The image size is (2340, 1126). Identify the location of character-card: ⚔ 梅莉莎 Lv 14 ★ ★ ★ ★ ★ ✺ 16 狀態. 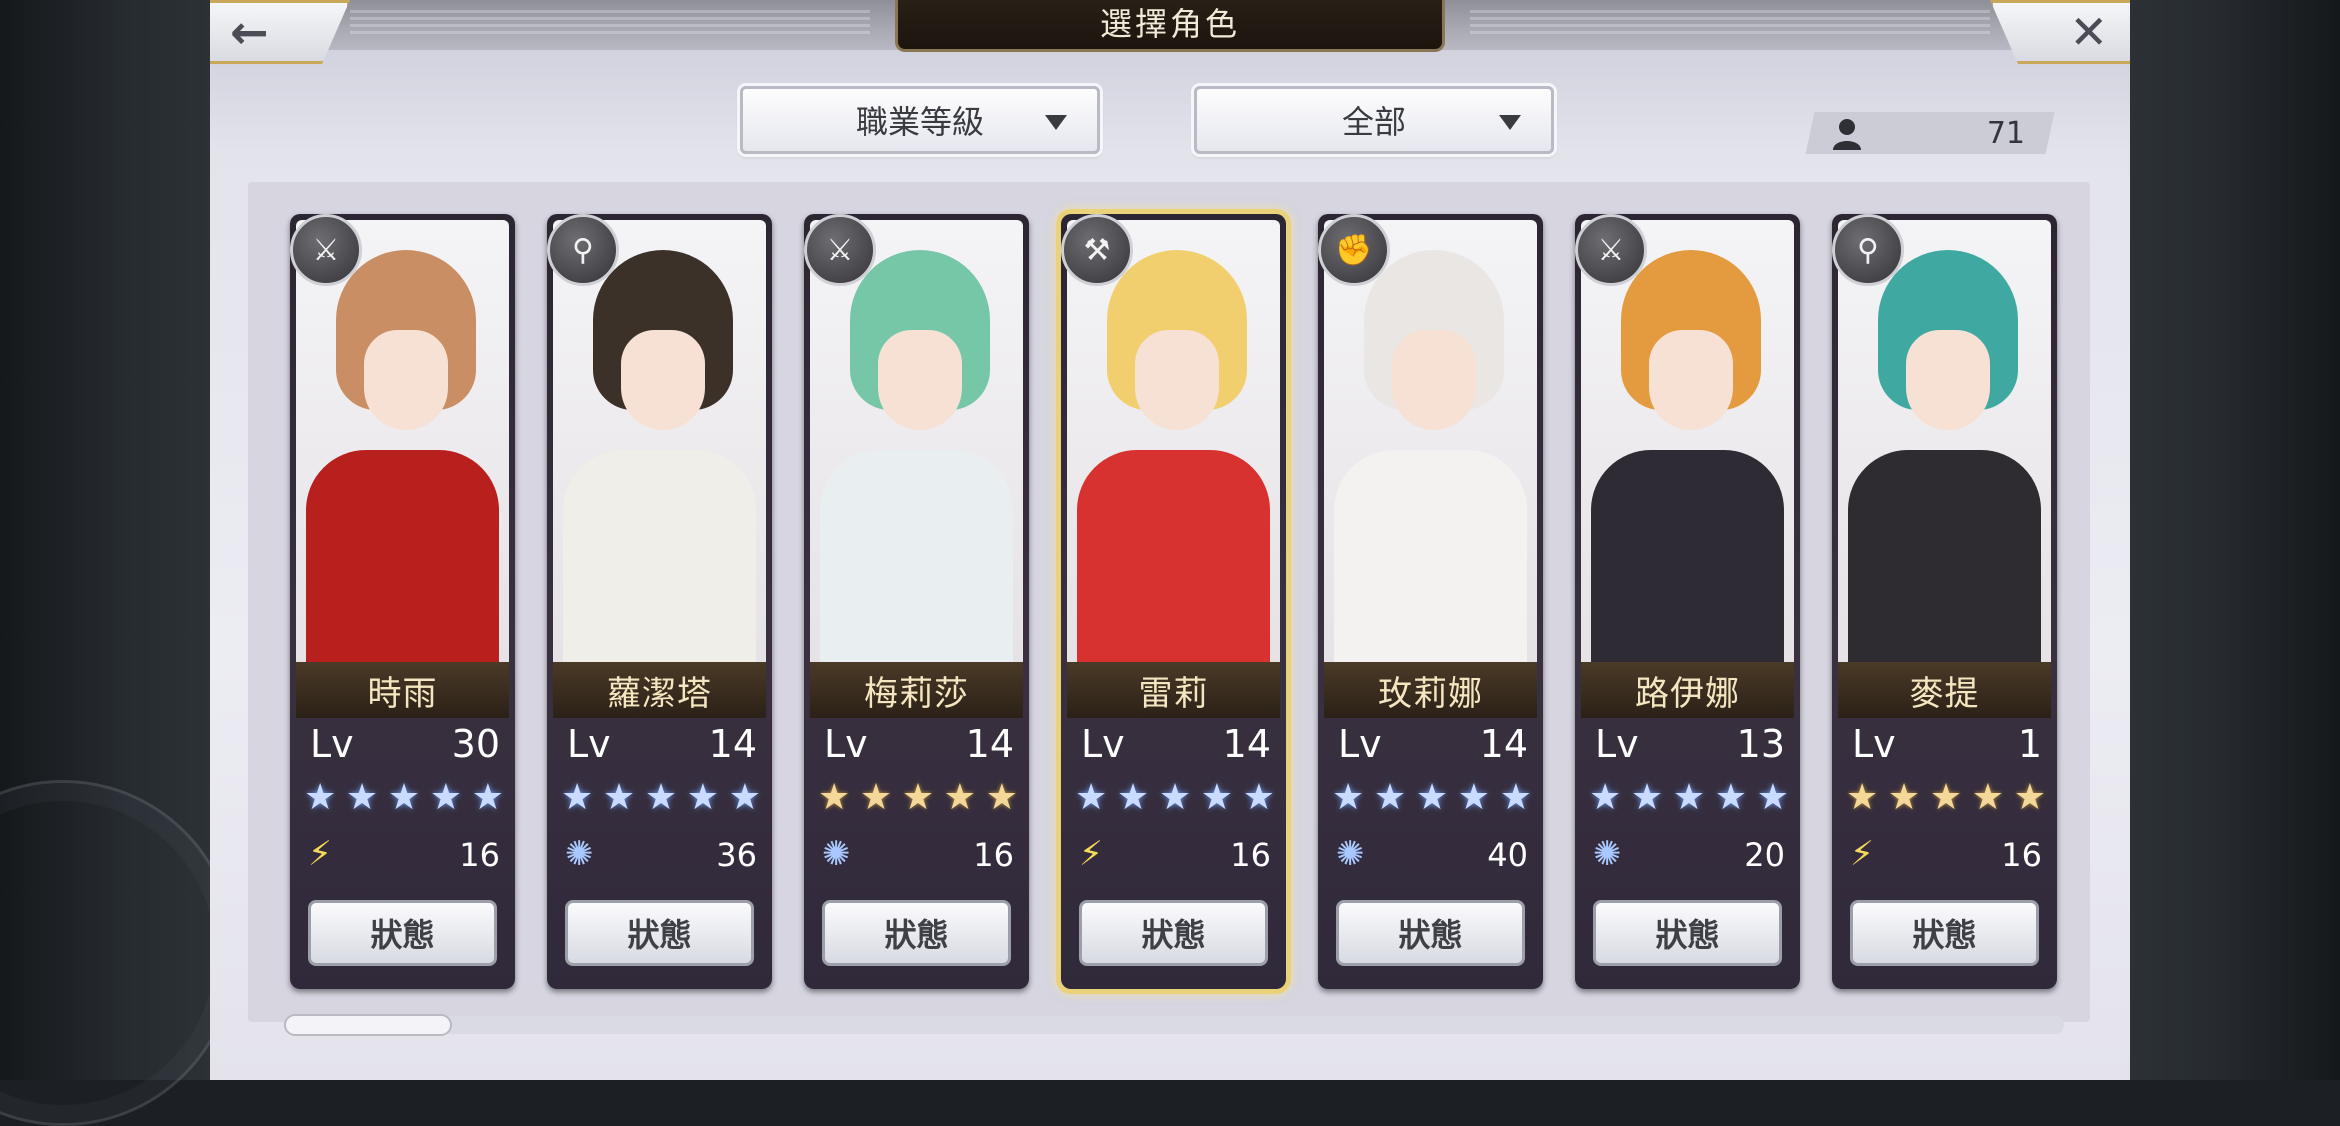
(916, 601).